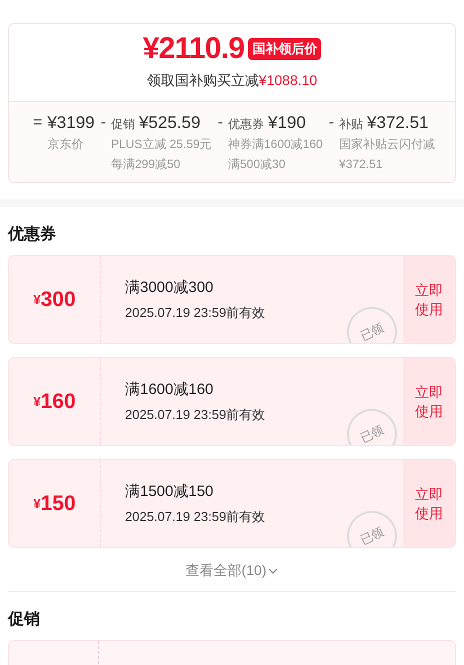 The width and height of the screenshot is (464, 665). I want to click on price-text: ¥2110.9, so click(193, 49).